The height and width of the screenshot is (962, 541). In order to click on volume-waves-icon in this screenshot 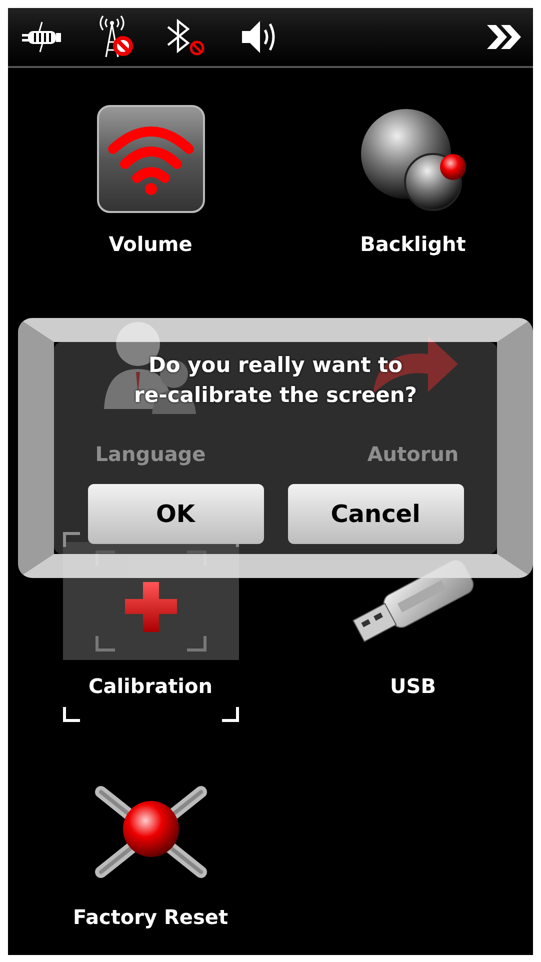, I will do `click(151, 159)`.